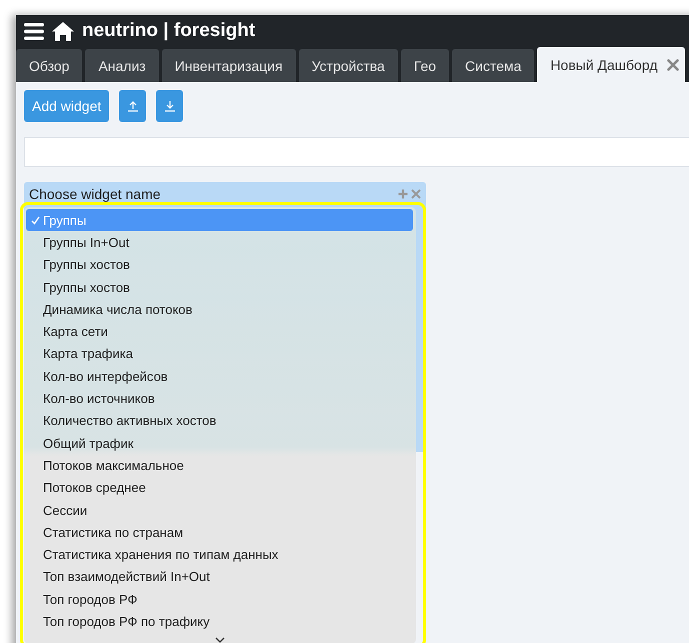 This screenshot has width=689, height=643. Describe the element at coordinates (220, 242) in the screenshot. I see `dropdown-option: Группы In+Out` at that location.